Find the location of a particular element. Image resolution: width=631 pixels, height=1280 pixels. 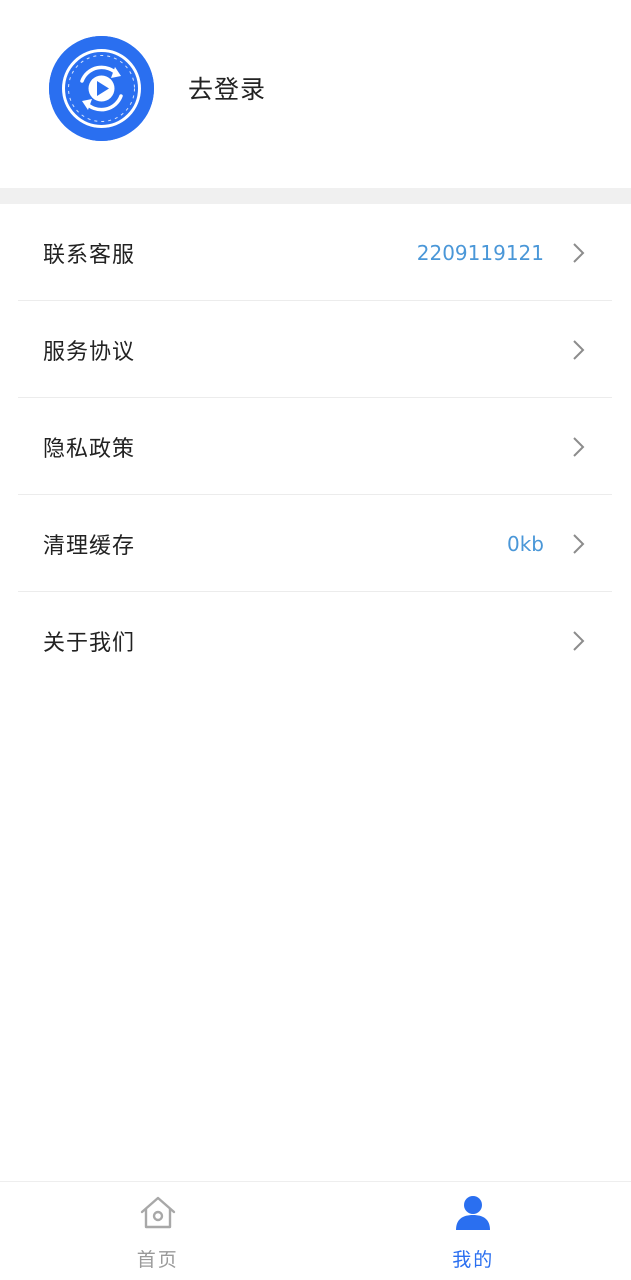

tab-mine: 我的 is located at coordinates (473, 1231).